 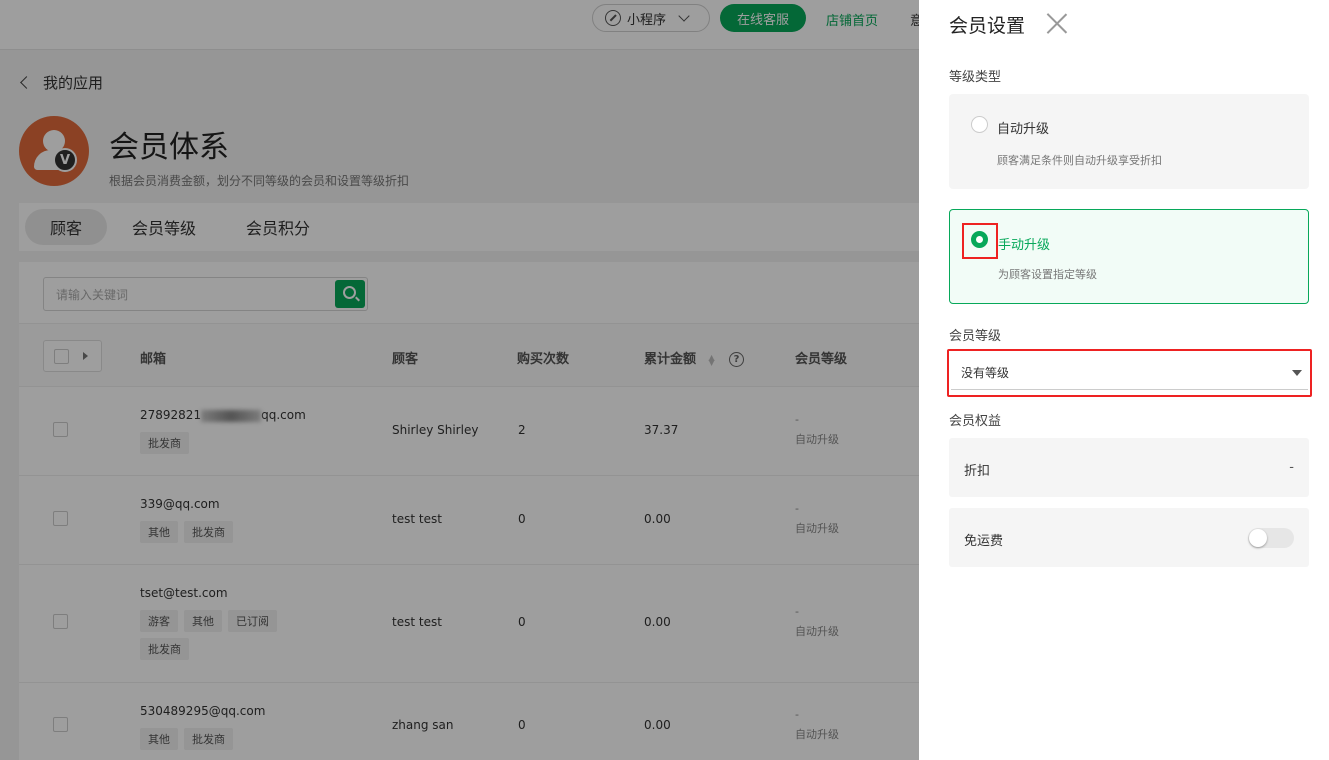 I want to click on caret-down-icon, so click(x=1297, y=373).